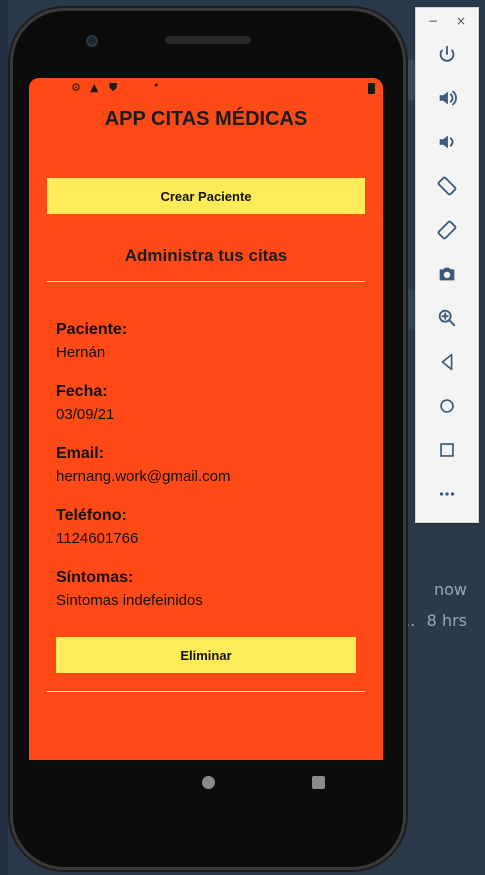 This screenshot has height=875, width=485. What do you see at coordinates (447, 494) in the screenshot?
I see `more-icon` at bounding box center [447, 494].